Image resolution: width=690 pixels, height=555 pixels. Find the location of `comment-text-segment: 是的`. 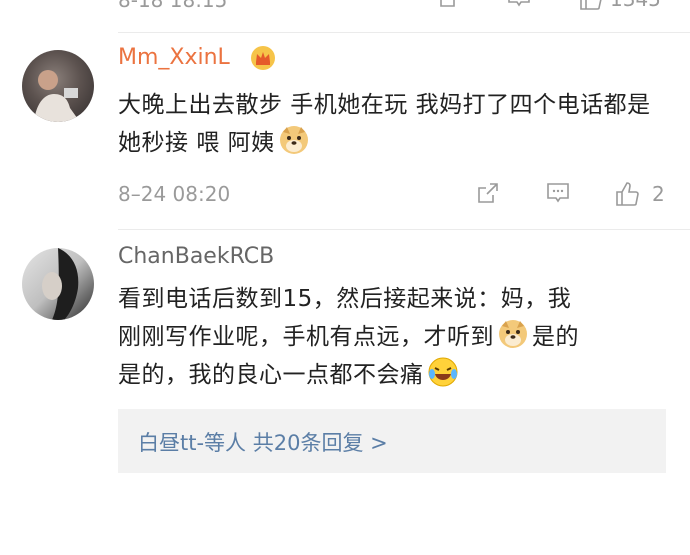

comment-text-segment: 是的 is located at coordinates (555, 337).